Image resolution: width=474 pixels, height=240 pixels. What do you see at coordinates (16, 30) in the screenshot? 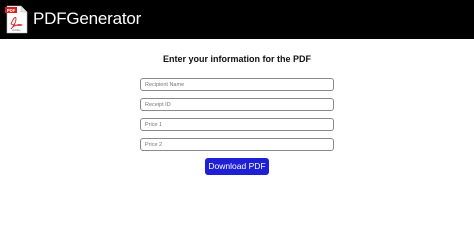
I see `logo-caption: Adobe` at bounding box center [16, 30].